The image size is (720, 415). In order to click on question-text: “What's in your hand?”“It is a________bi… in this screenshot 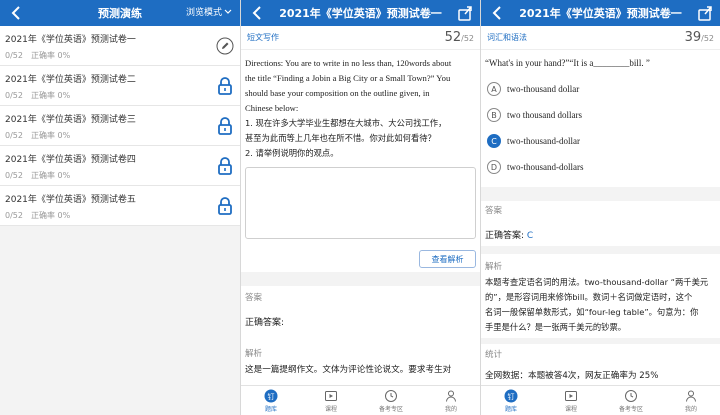, I will do `click(567, 63)`.